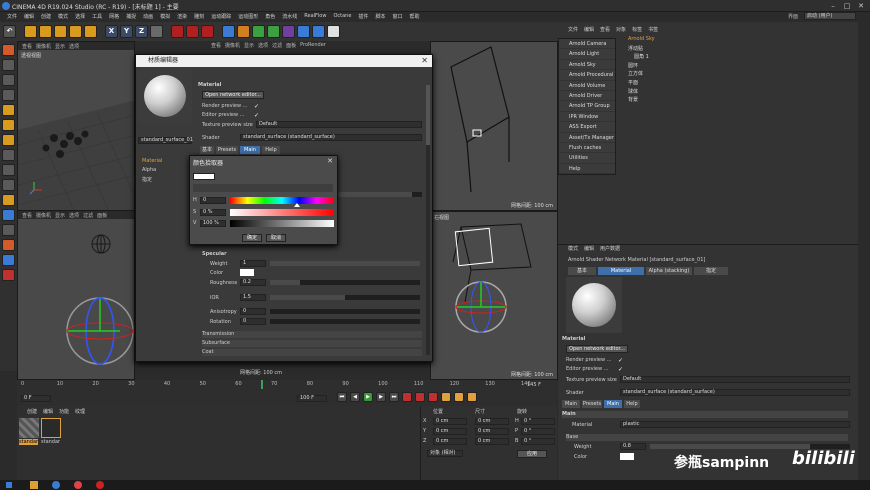 The image size is (870, 490). I want to click on auto-key-icon, so click(420, 397).